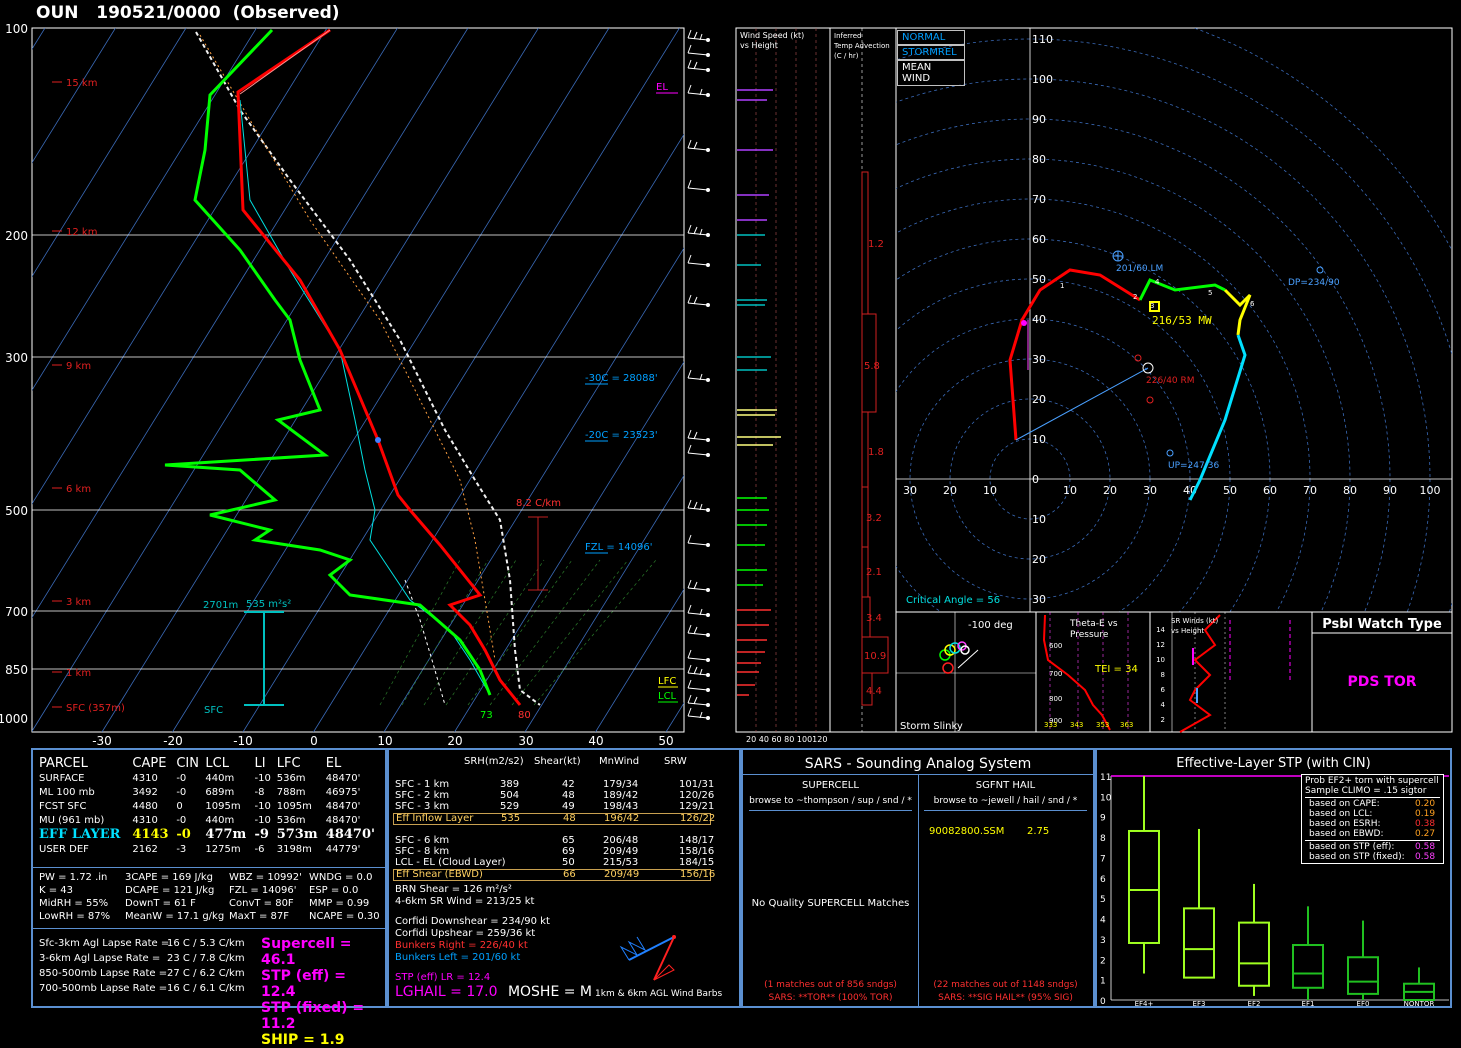 The image size is (1461, 1048). What do you see at coordinates (1357, 857) in the screenshot?
I see `prob-label: based on STP (fixed):` at bounding box center [1357, 857].